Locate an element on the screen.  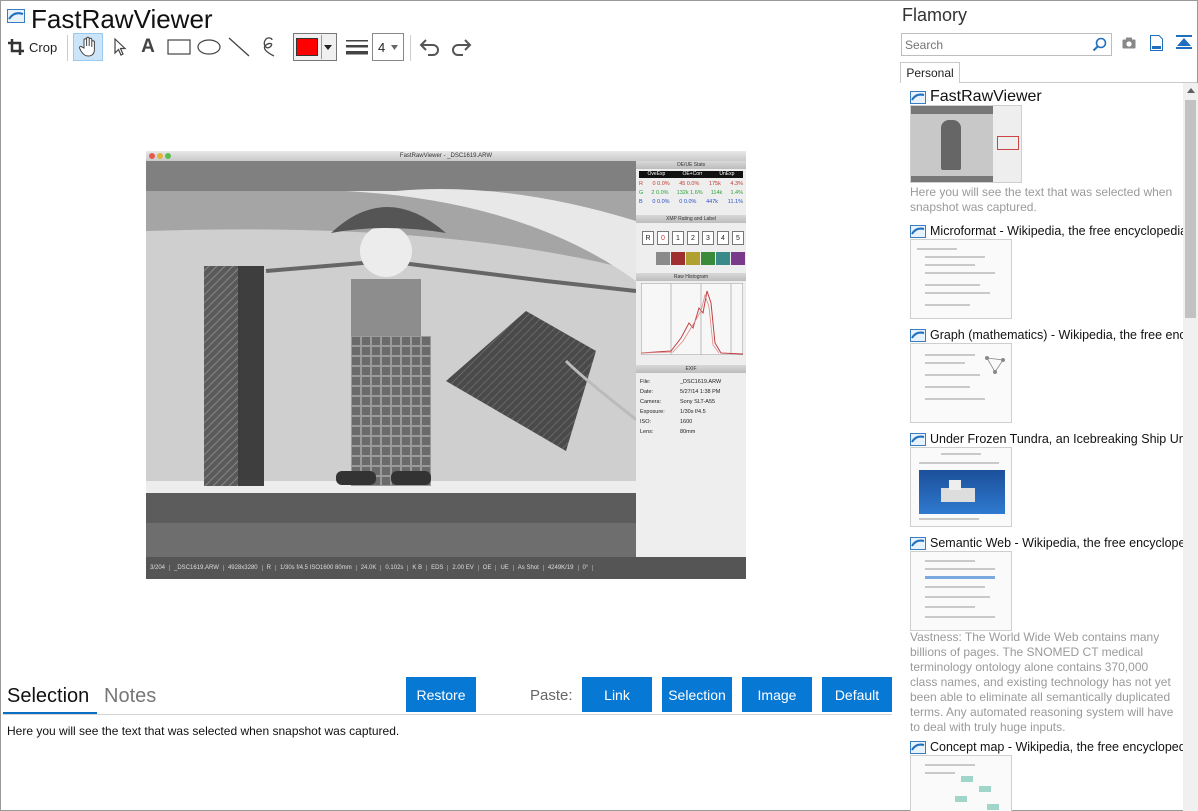
tab-personal: Personal is located at coordinates (930, 72).